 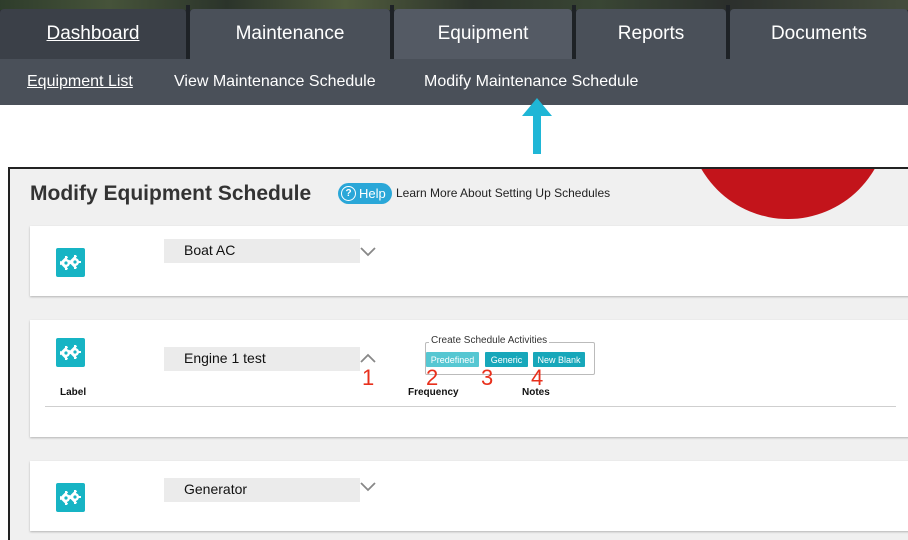 What do you see at coordinates (262, 251) in the screenshot?
I see `equipment-name-field: Boat AC` at bounding box center [262, 251].